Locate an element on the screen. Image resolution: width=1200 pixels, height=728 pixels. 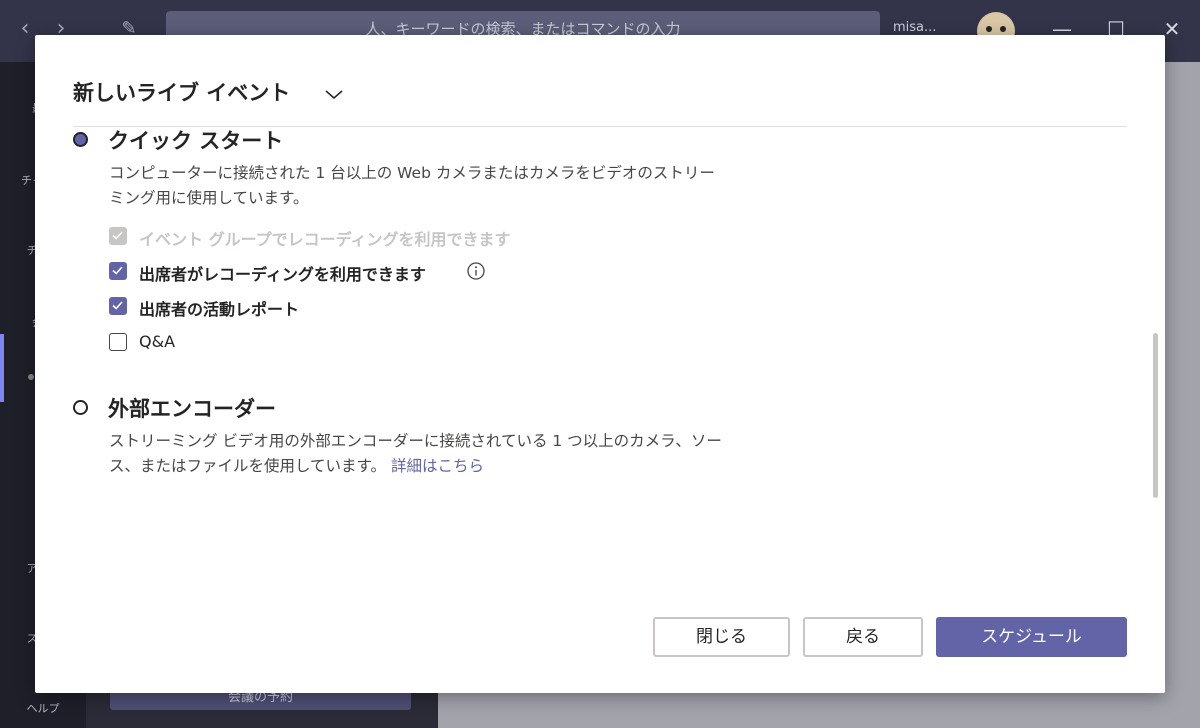
qa-label: Q&A is located at coordinates (157, 341).